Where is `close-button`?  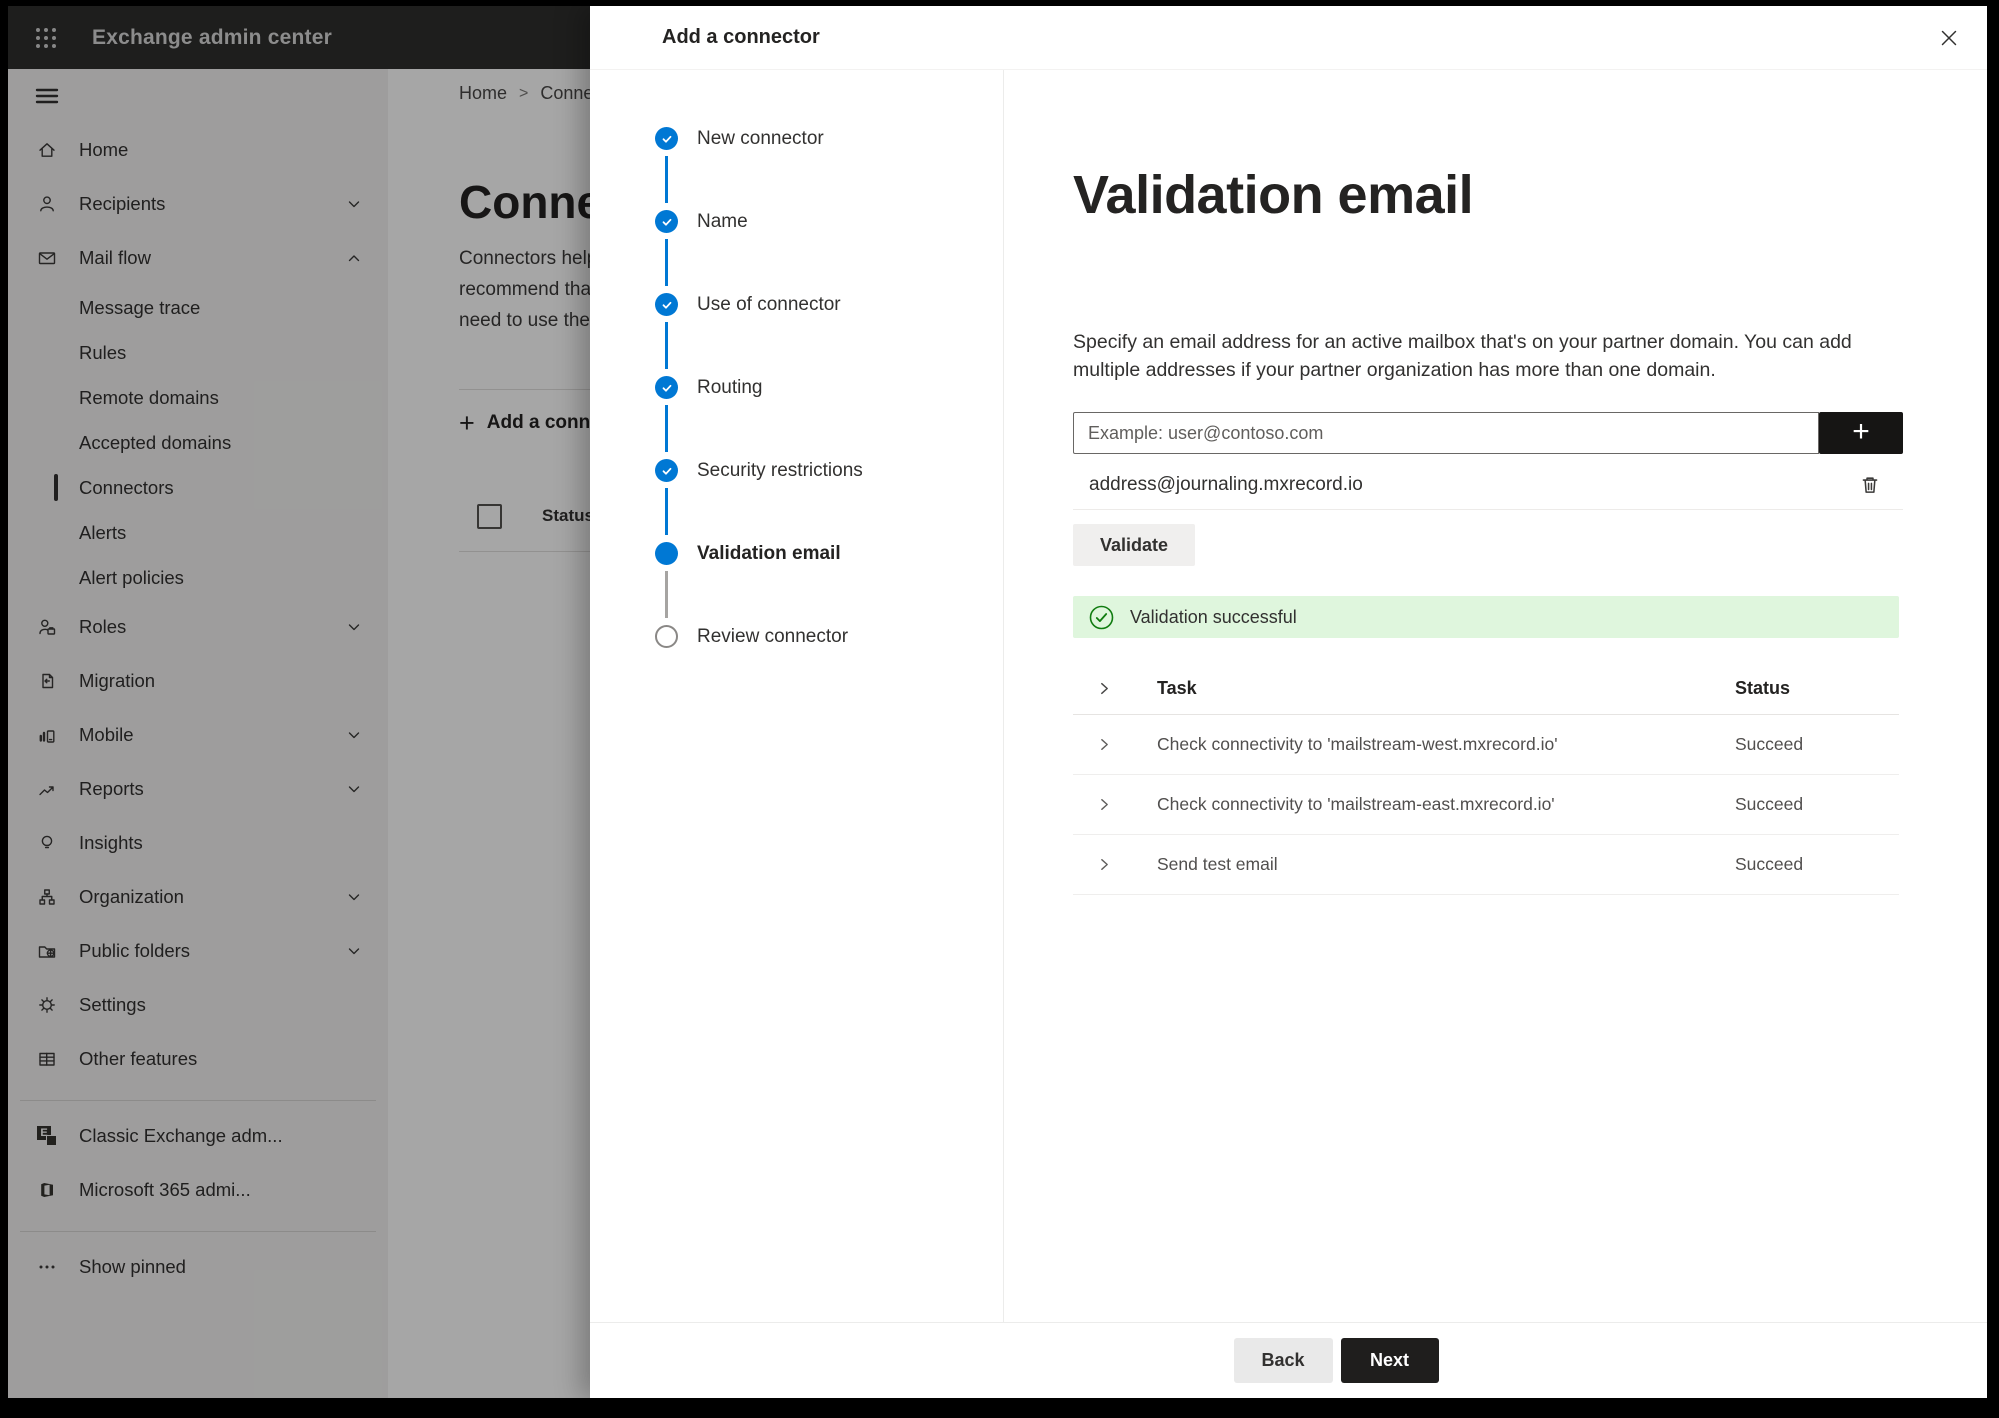 close-button is located at coordinates (1949, 38).